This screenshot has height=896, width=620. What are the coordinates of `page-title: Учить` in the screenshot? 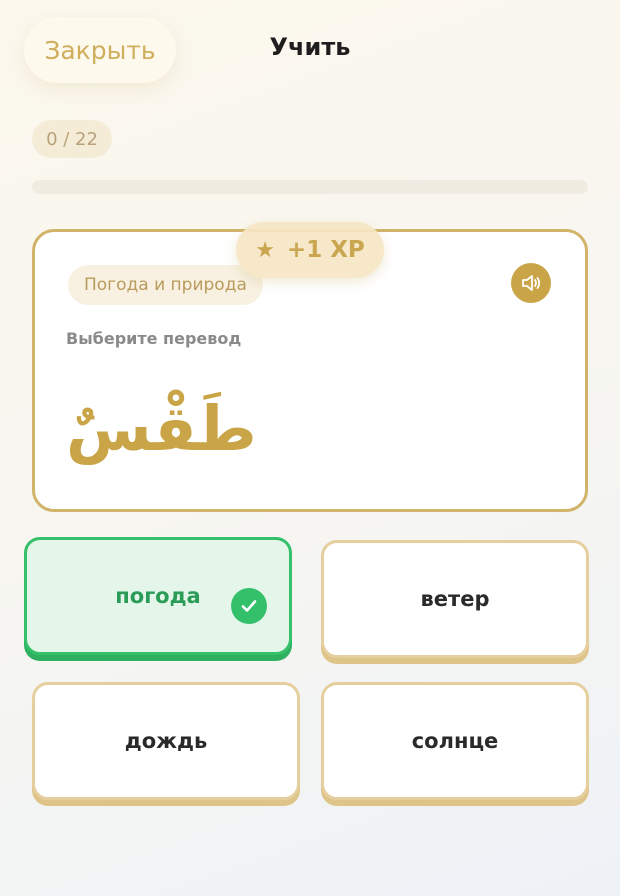 It's located at (310, 47).